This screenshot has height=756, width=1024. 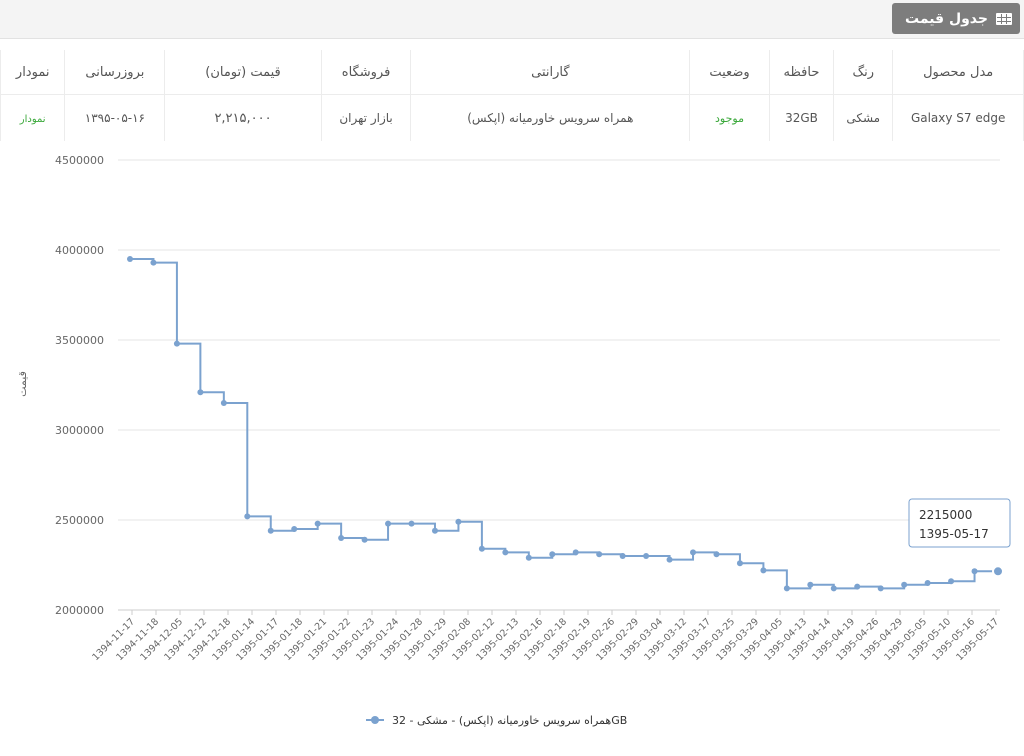 What do you see at coordinates (954, 534) in the screenshot?
I see `tooltip-date: 1395-05-17` at bounding box center [954, 534].